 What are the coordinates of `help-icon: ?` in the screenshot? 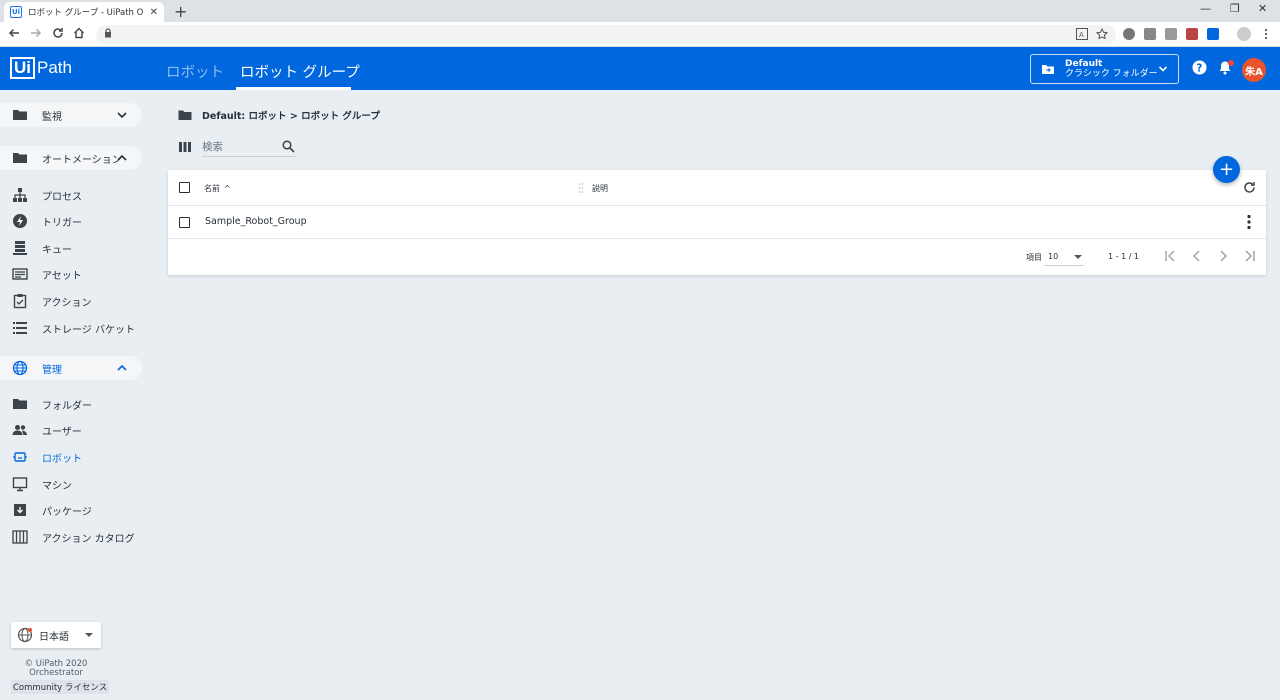 It's located at (1199, 67).